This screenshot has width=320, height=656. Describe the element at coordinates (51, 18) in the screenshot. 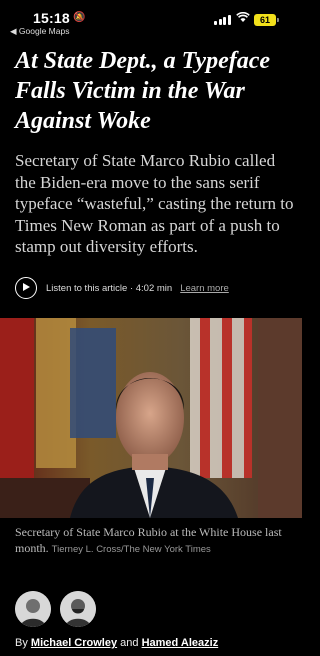

I see `status-time: 15:18` at that location.